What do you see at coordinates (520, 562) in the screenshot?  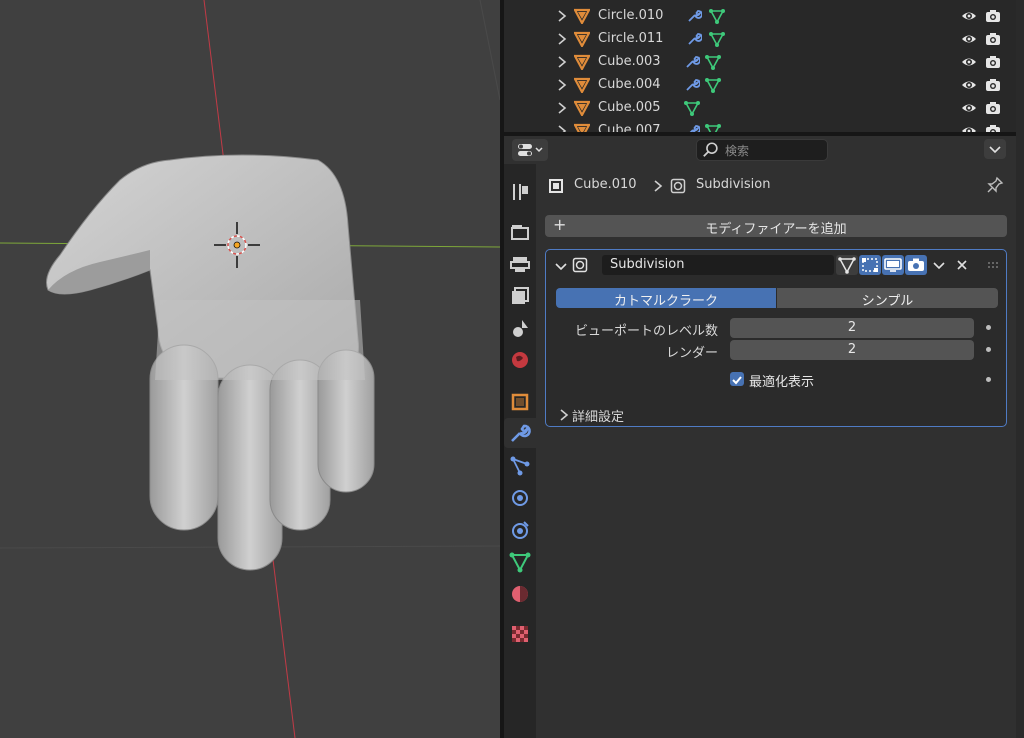 I see `mesh-data-tab-icon` at bounding box center [520, 562].